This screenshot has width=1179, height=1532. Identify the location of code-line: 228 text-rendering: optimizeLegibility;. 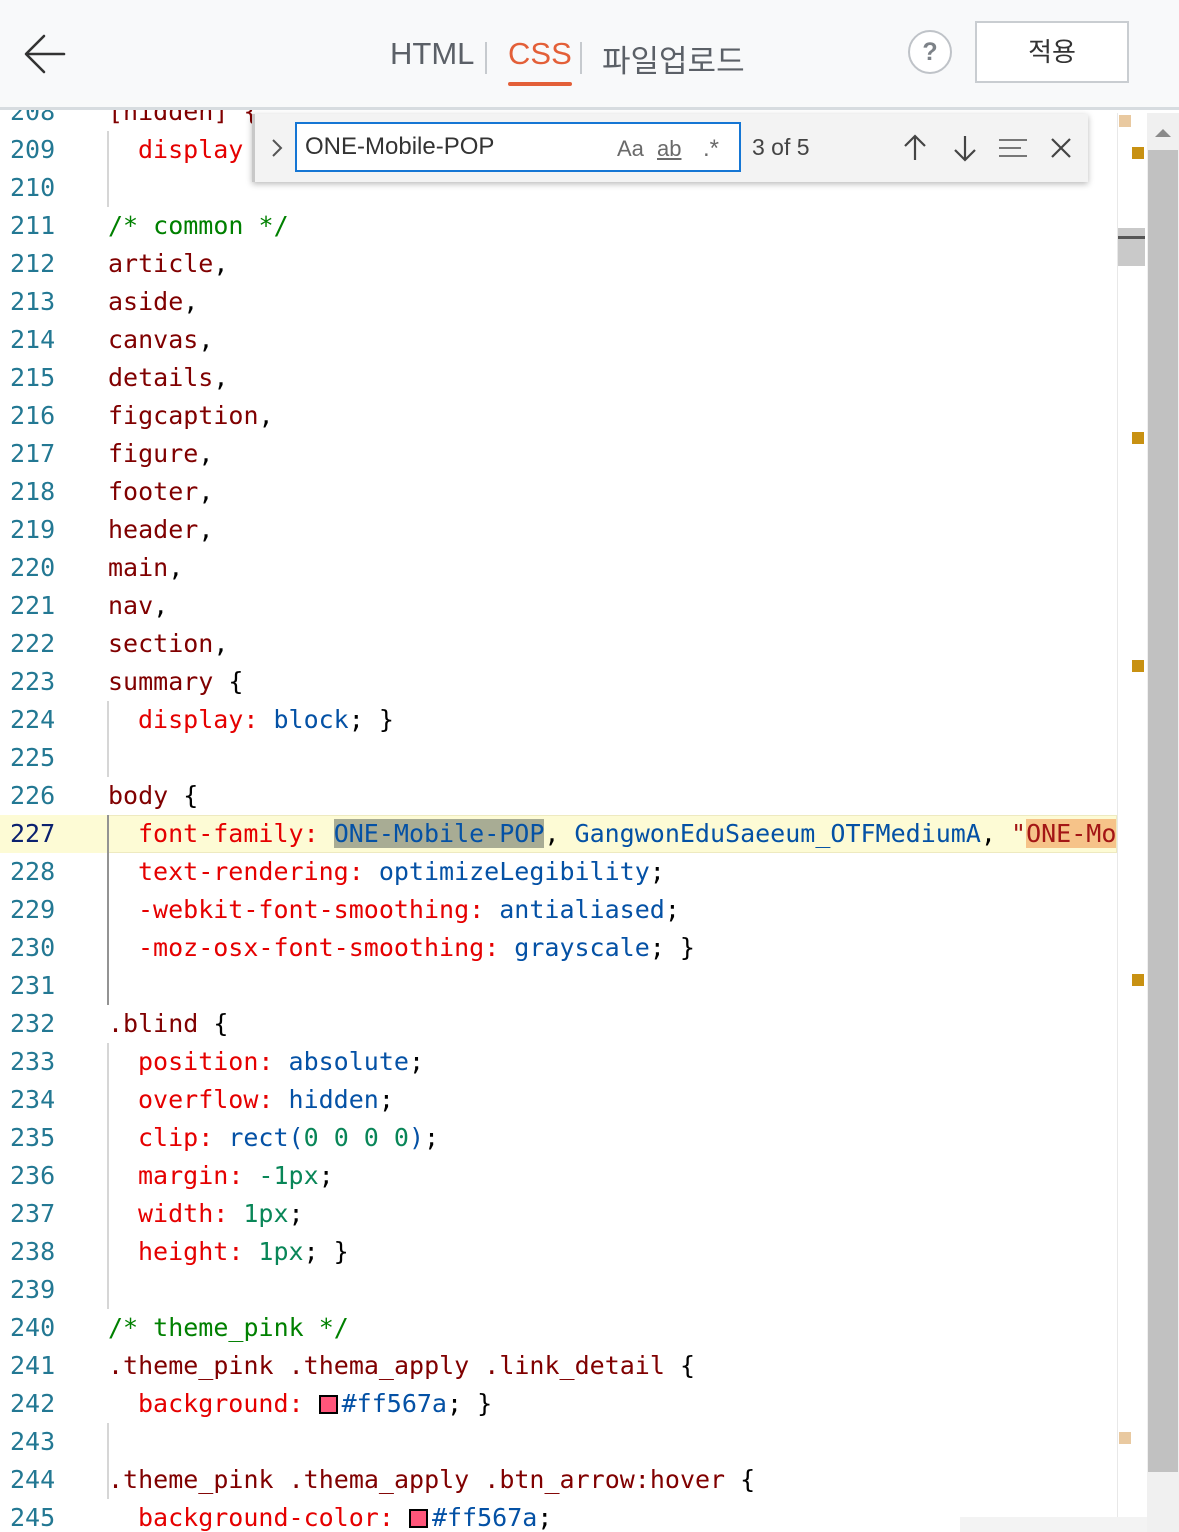
(558, 872).